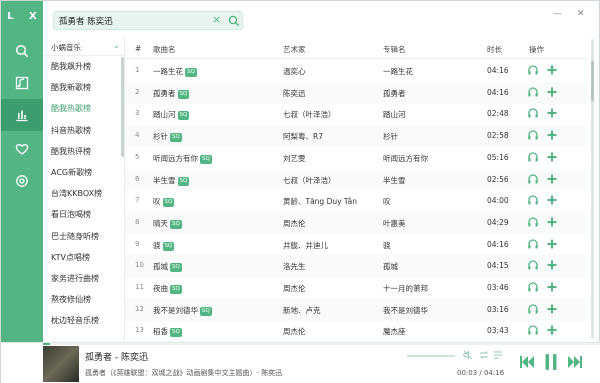  What do you see at coordinates (498, 70) in the screenshot?
I see `song-duration-text: 04:16` at bounding box center [498, 70].